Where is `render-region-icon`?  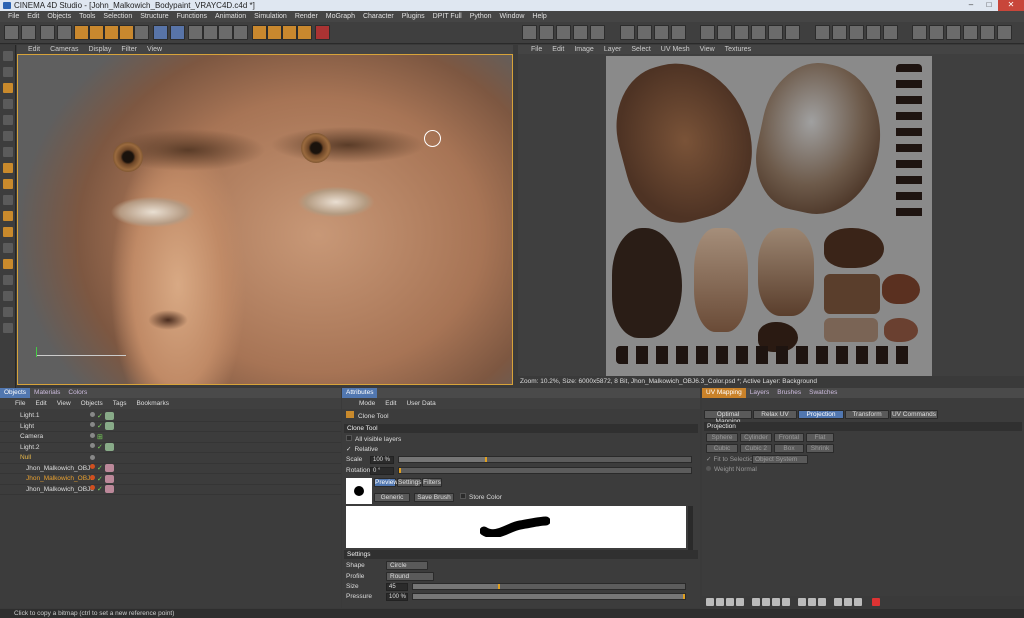 render-region-icon is located at coordinates (274, 32).